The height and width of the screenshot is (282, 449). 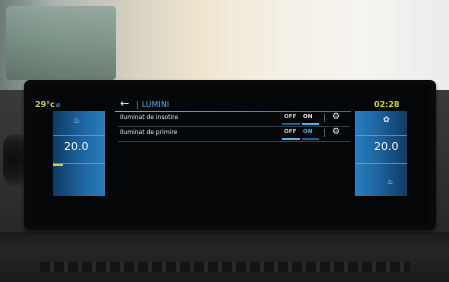 I want to click on setting-label: Iluminat de primire, so click(x=149, y=132).